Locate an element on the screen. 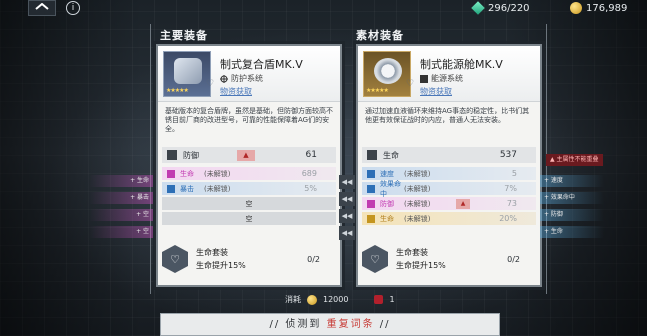 The width and height of the screenshot is (647, 336). life-icon is located at coordinates (371, 218).